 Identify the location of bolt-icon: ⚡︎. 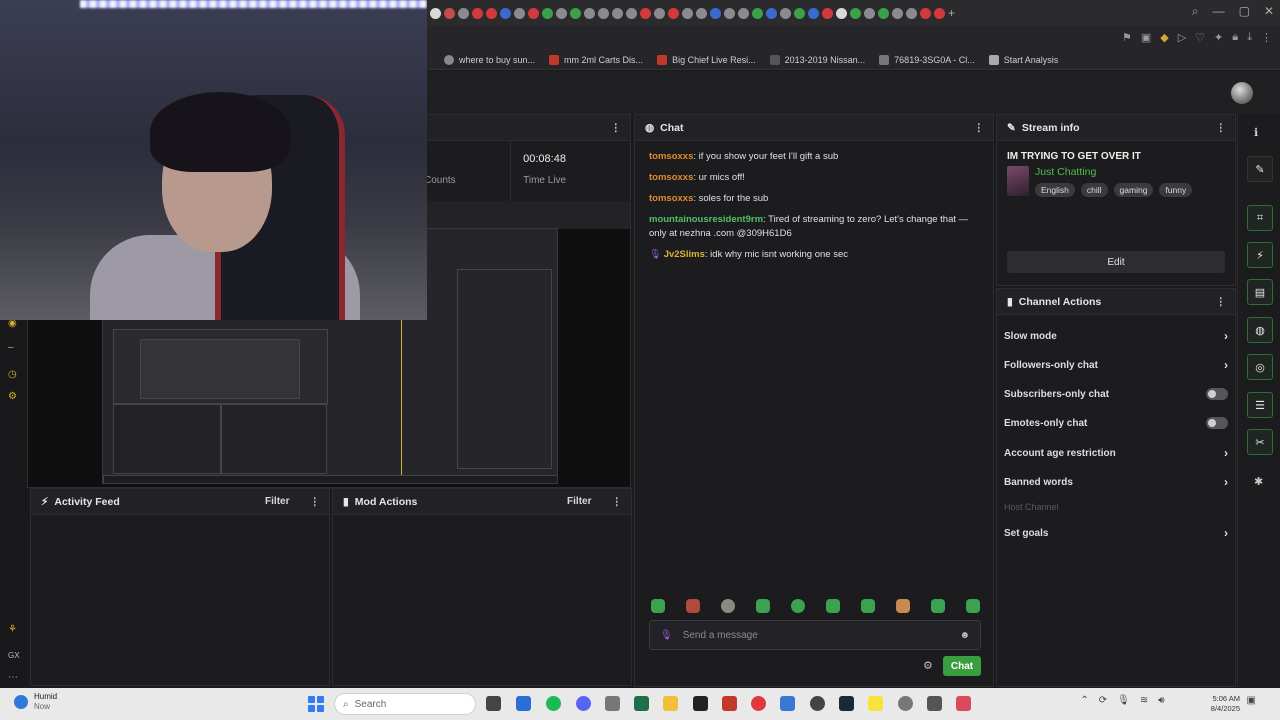
(1260, 255).